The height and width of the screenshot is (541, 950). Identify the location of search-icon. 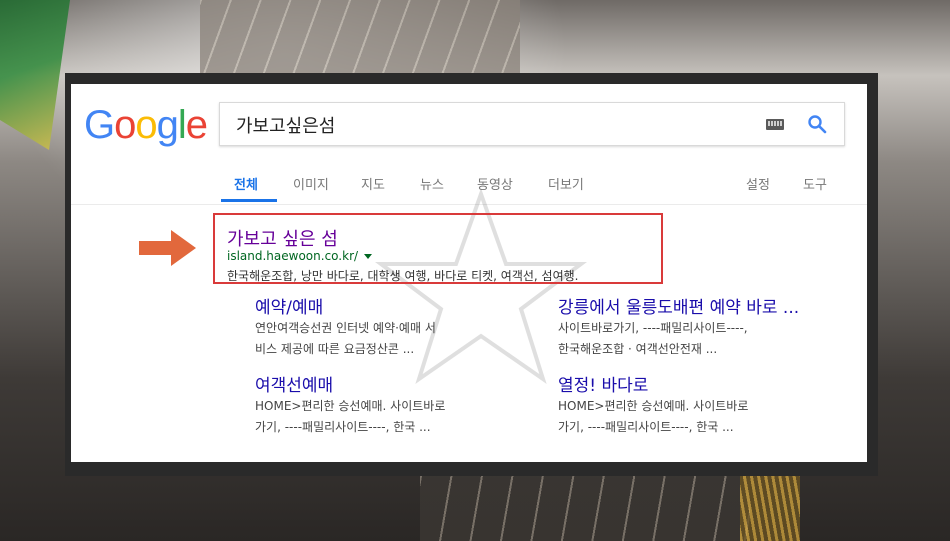
(817, 124).